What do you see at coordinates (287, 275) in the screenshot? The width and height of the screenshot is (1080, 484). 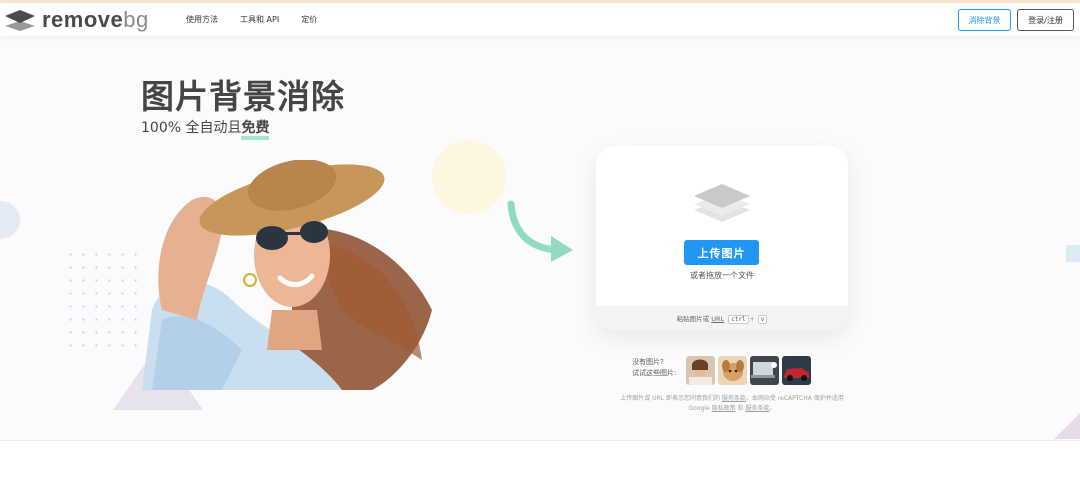 I see `hero-woman-photo` at bounding box center [287, 275].